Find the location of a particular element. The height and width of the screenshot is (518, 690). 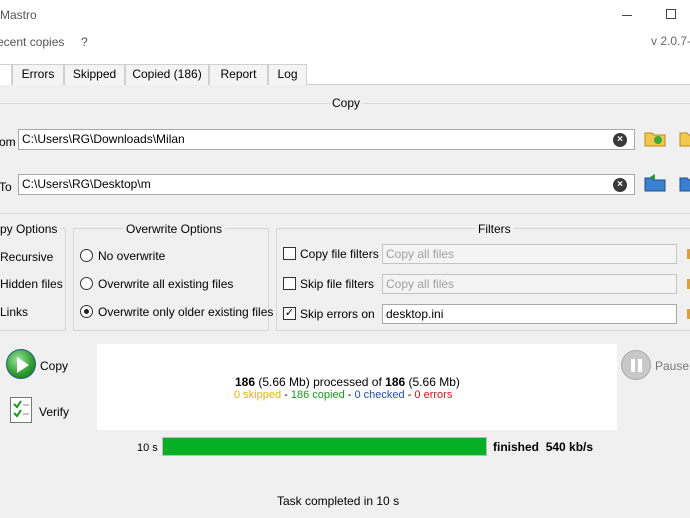

overwrite-all-label: Overwrite all existing files is located at coordinates (165, 284).